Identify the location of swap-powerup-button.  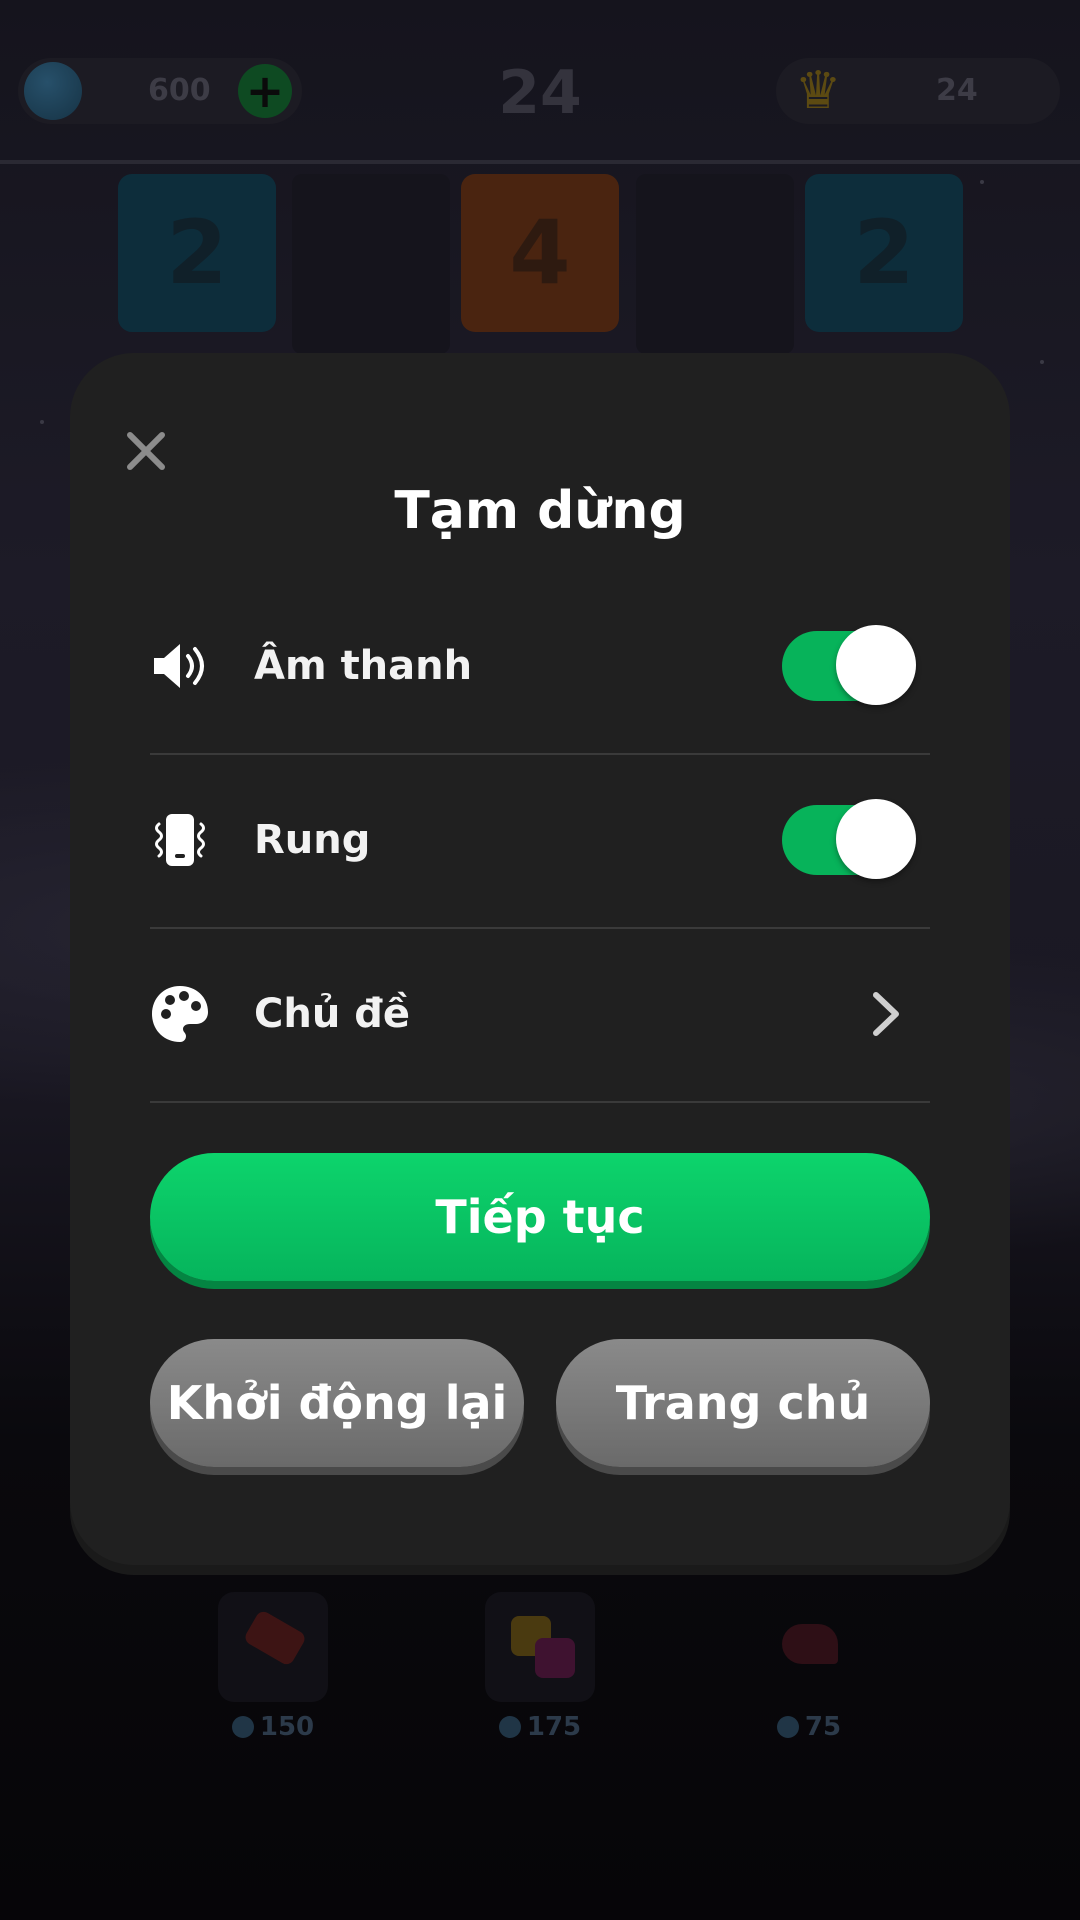
(540, 1647).